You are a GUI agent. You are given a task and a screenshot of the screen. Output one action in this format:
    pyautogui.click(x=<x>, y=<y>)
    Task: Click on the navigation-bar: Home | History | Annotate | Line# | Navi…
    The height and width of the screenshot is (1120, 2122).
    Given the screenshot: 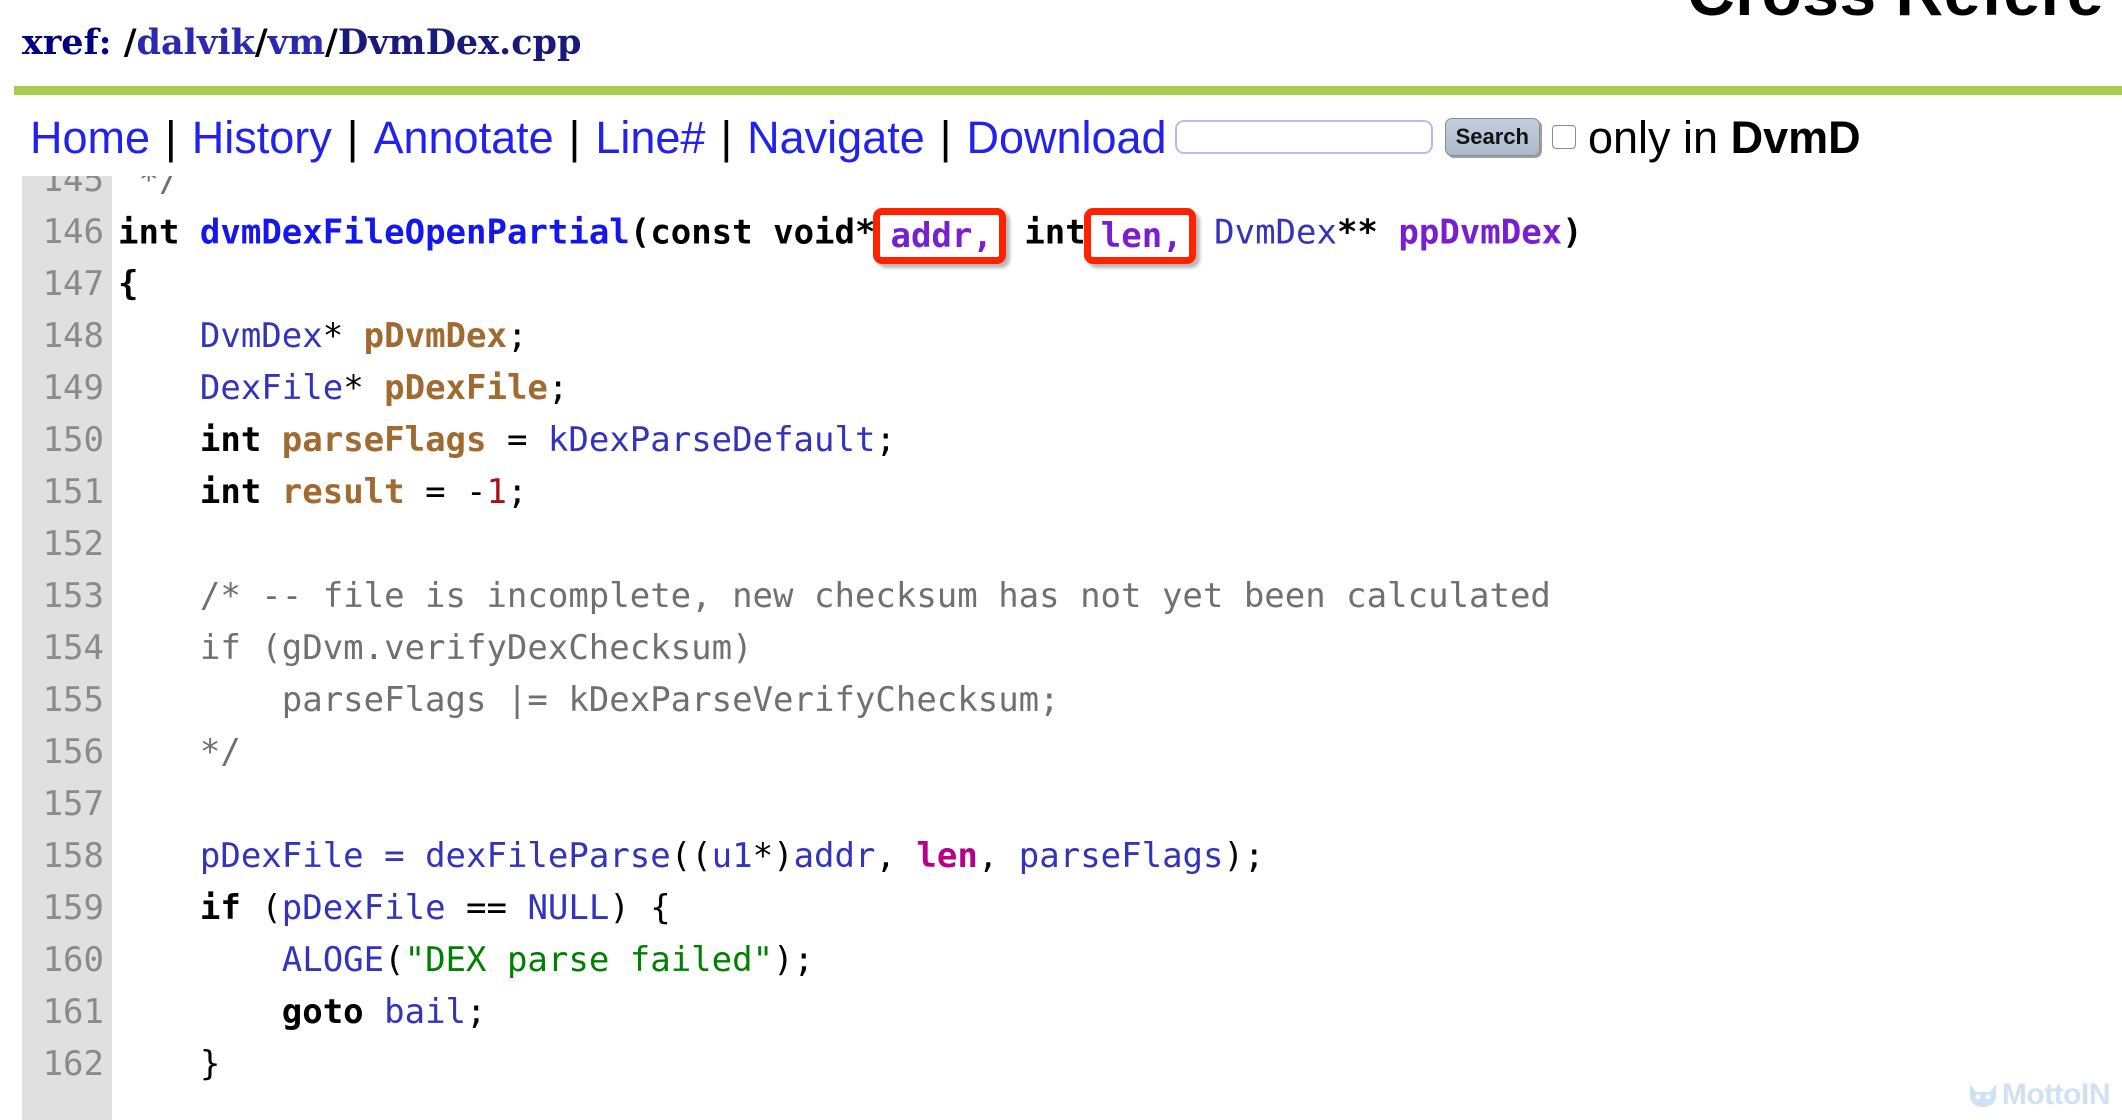 What is the action you would take?
    pyautogui.click(x=1075, y=137)
    